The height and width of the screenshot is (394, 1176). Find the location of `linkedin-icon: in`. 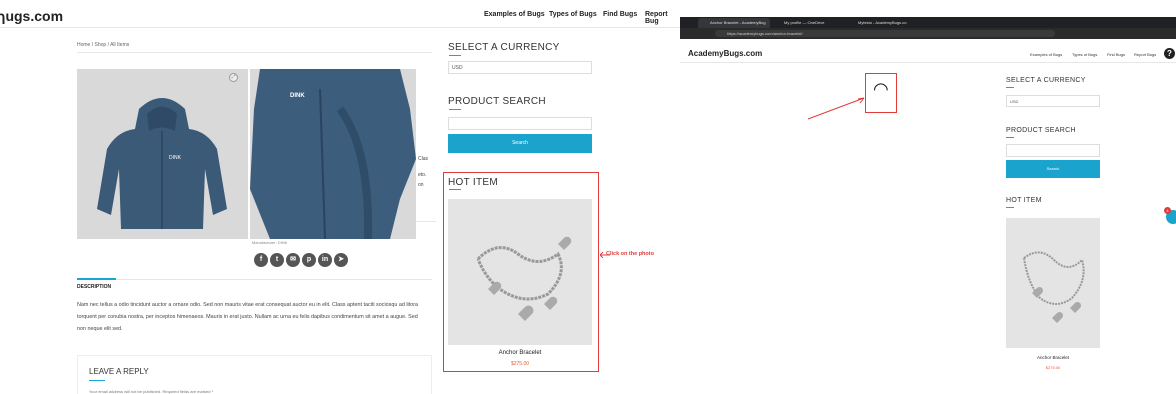

linkedin-icon: in is located at coordinates (325, 260).